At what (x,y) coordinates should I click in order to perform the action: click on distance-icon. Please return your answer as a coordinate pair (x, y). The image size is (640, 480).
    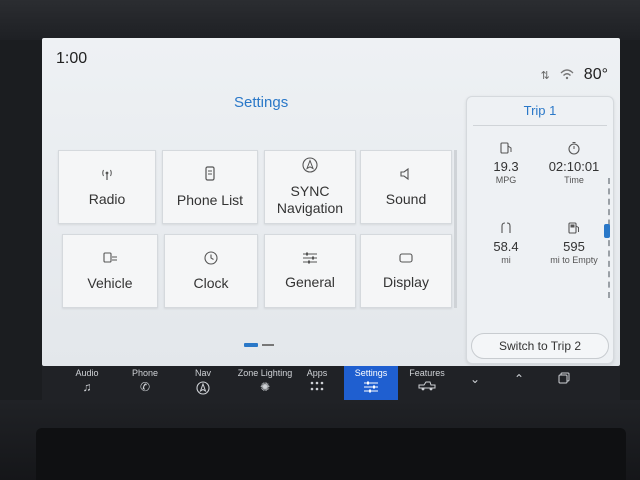
    Looking at the image, I should click on (506, 229).